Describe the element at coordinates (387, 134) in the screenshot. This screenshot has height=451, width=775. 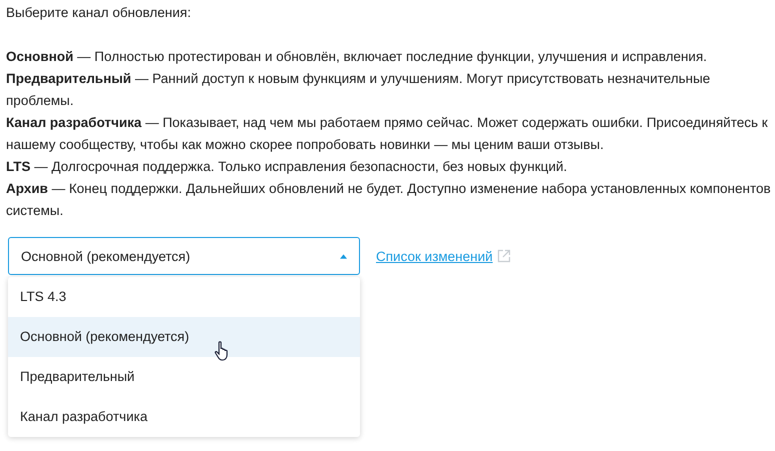
I see `channel-description: Канал разработчика — Показывает, над чем мы работаем прямо сейчас. Может содержать ошибки. Присоединяйтесь к нашему сообществу, чтобы как можно скорее попробовать новинки — мы ценим ваши отзывы.` at that location.